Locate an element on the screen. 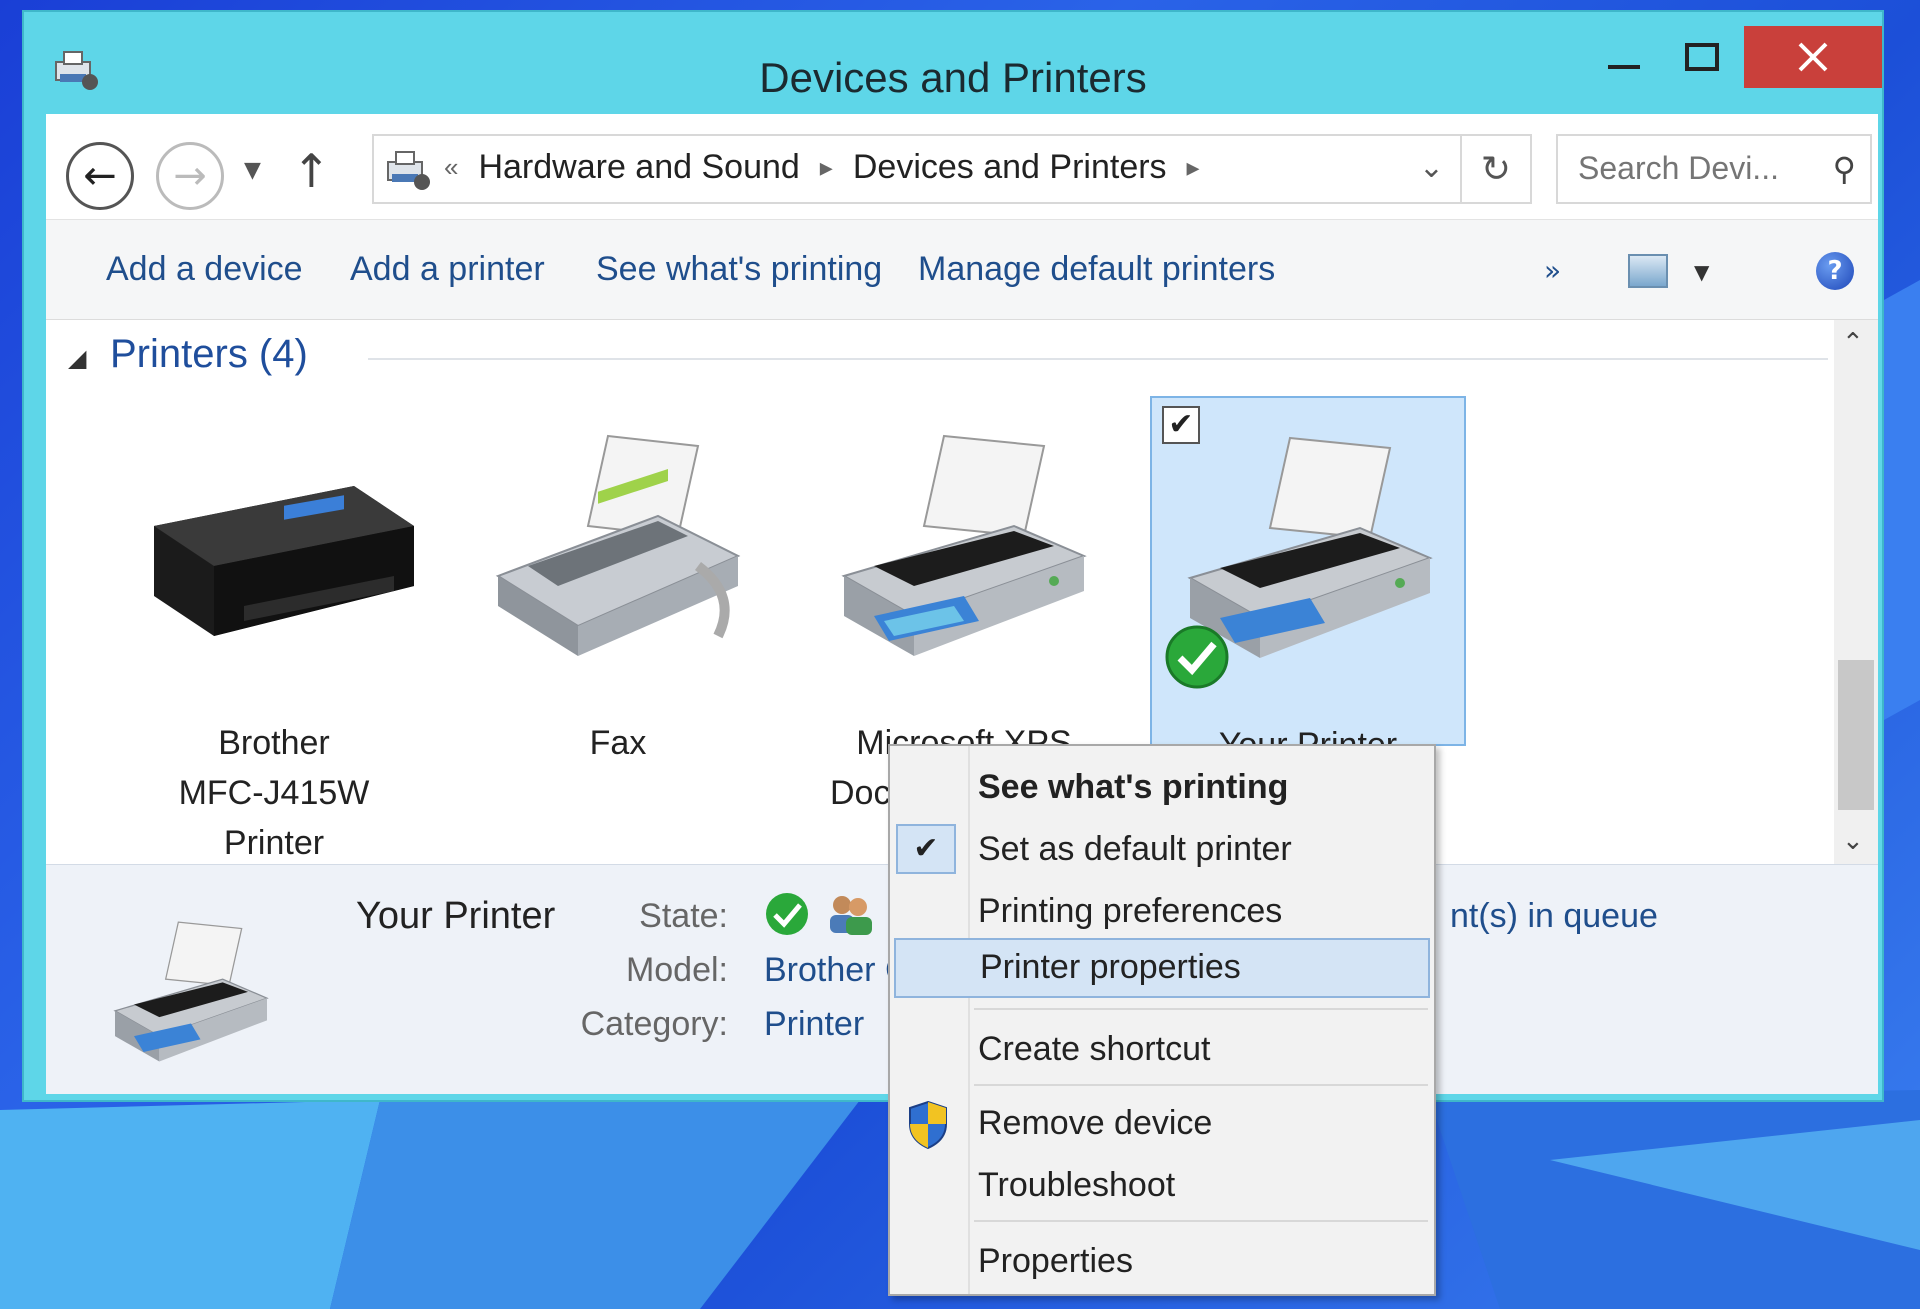 The height and width of the screenshot is (1309, 1920). collapse-triangle-icon: ◢ is located at coordinates (77, 358).